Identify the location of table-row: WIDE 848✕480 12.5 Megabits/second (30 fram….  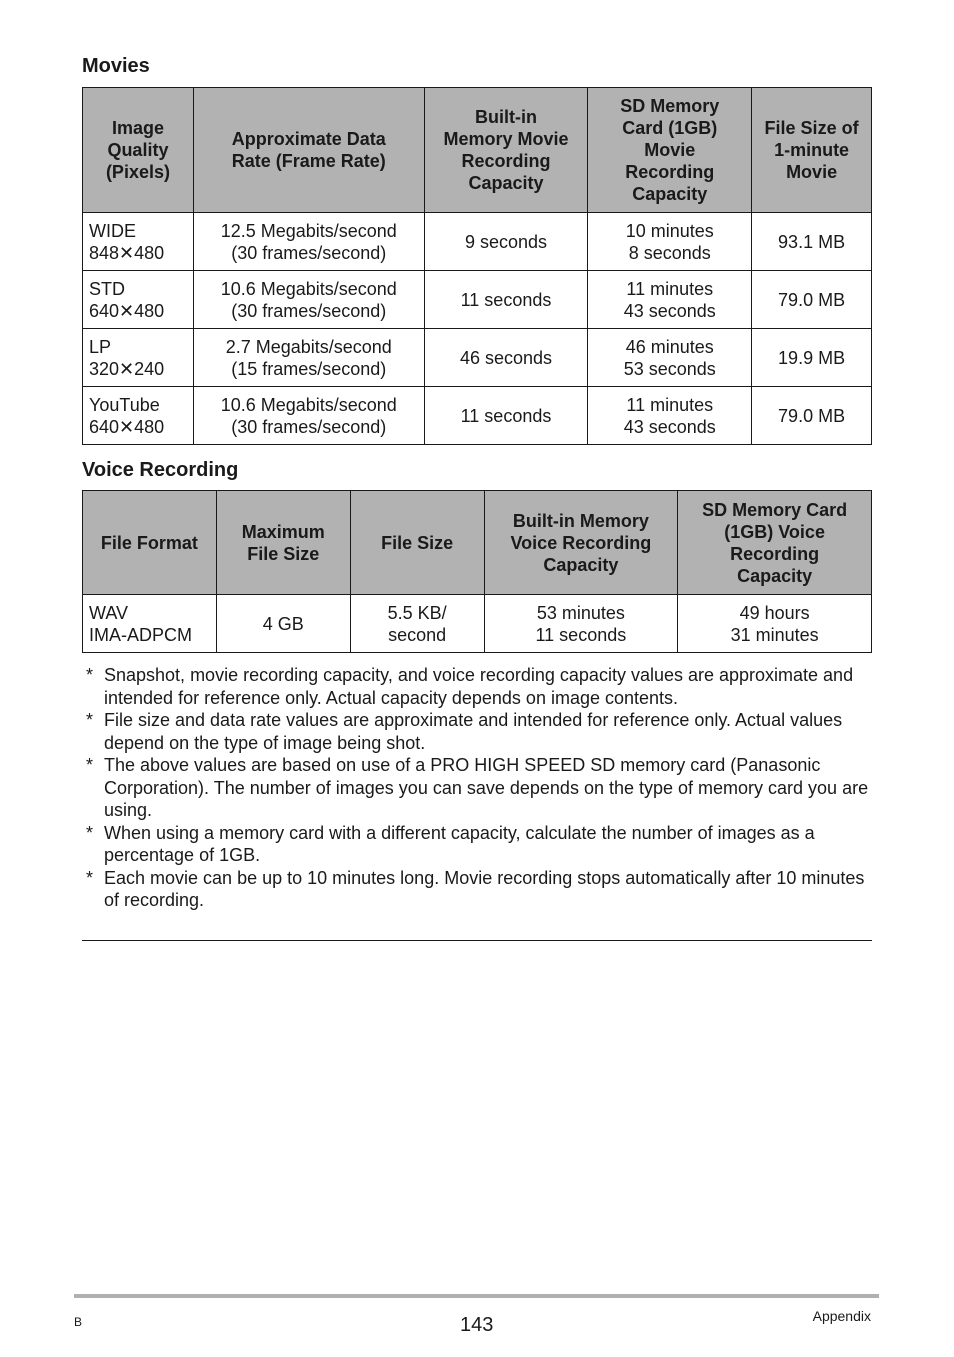
(477, 241).